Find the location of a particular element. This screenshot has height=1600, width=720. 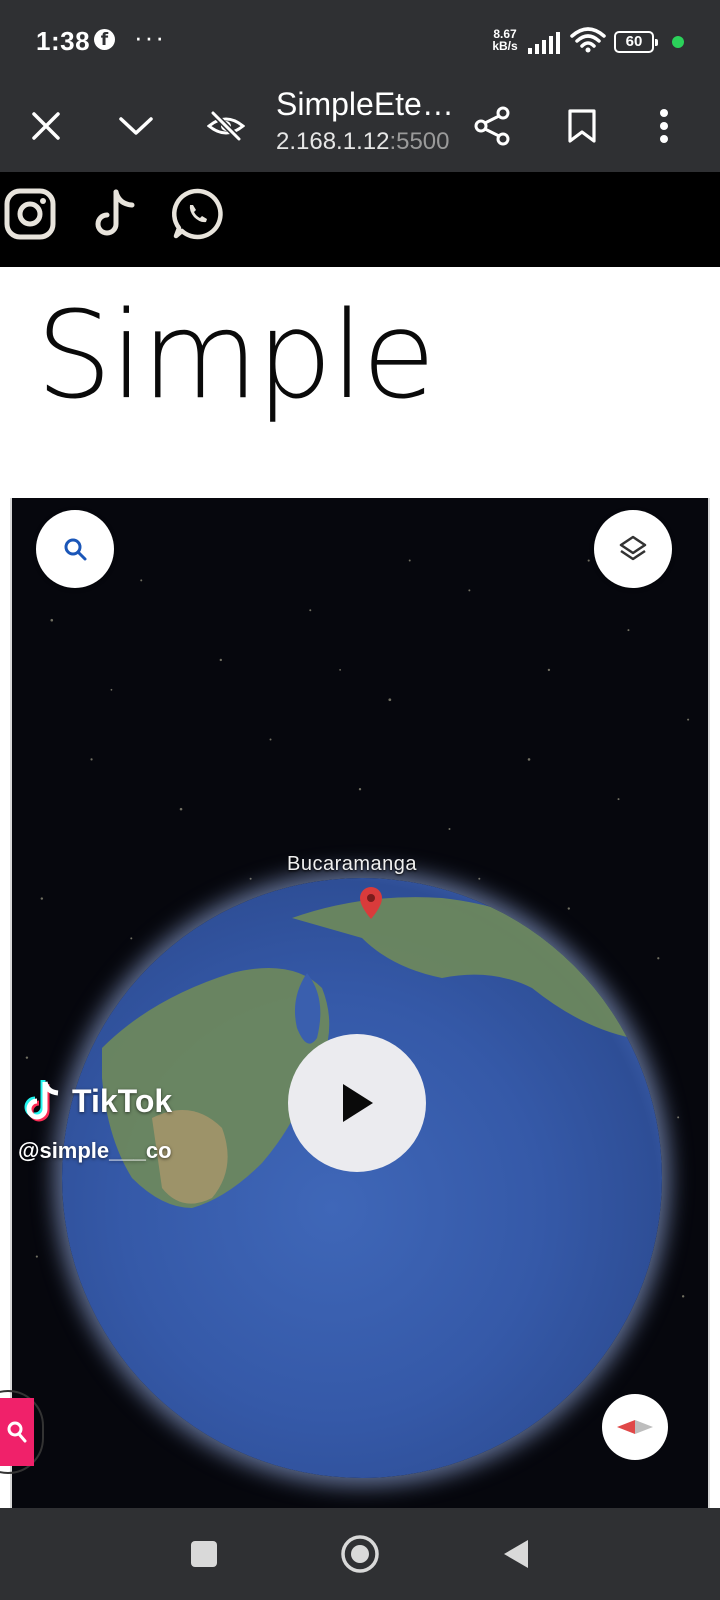

back-icon is located at coordinates (516, 1554).